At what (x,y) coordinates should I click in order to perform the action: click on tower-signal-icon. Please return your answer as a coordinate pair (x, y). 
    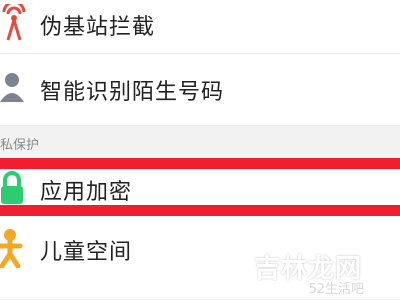
    Looking at the image, I should click on (14, 22).